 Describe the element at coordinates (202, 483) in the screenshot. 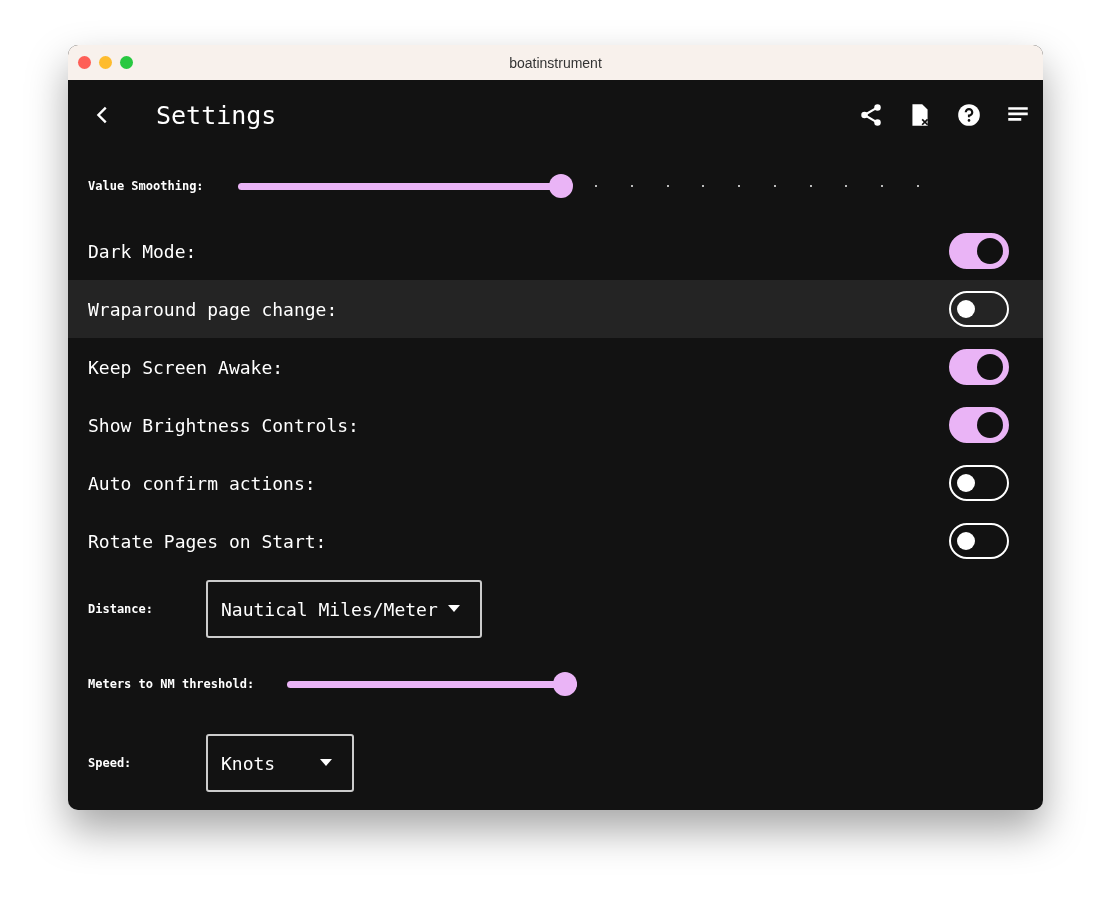

I see `setting-label: Auto confirm actions:` at that location.